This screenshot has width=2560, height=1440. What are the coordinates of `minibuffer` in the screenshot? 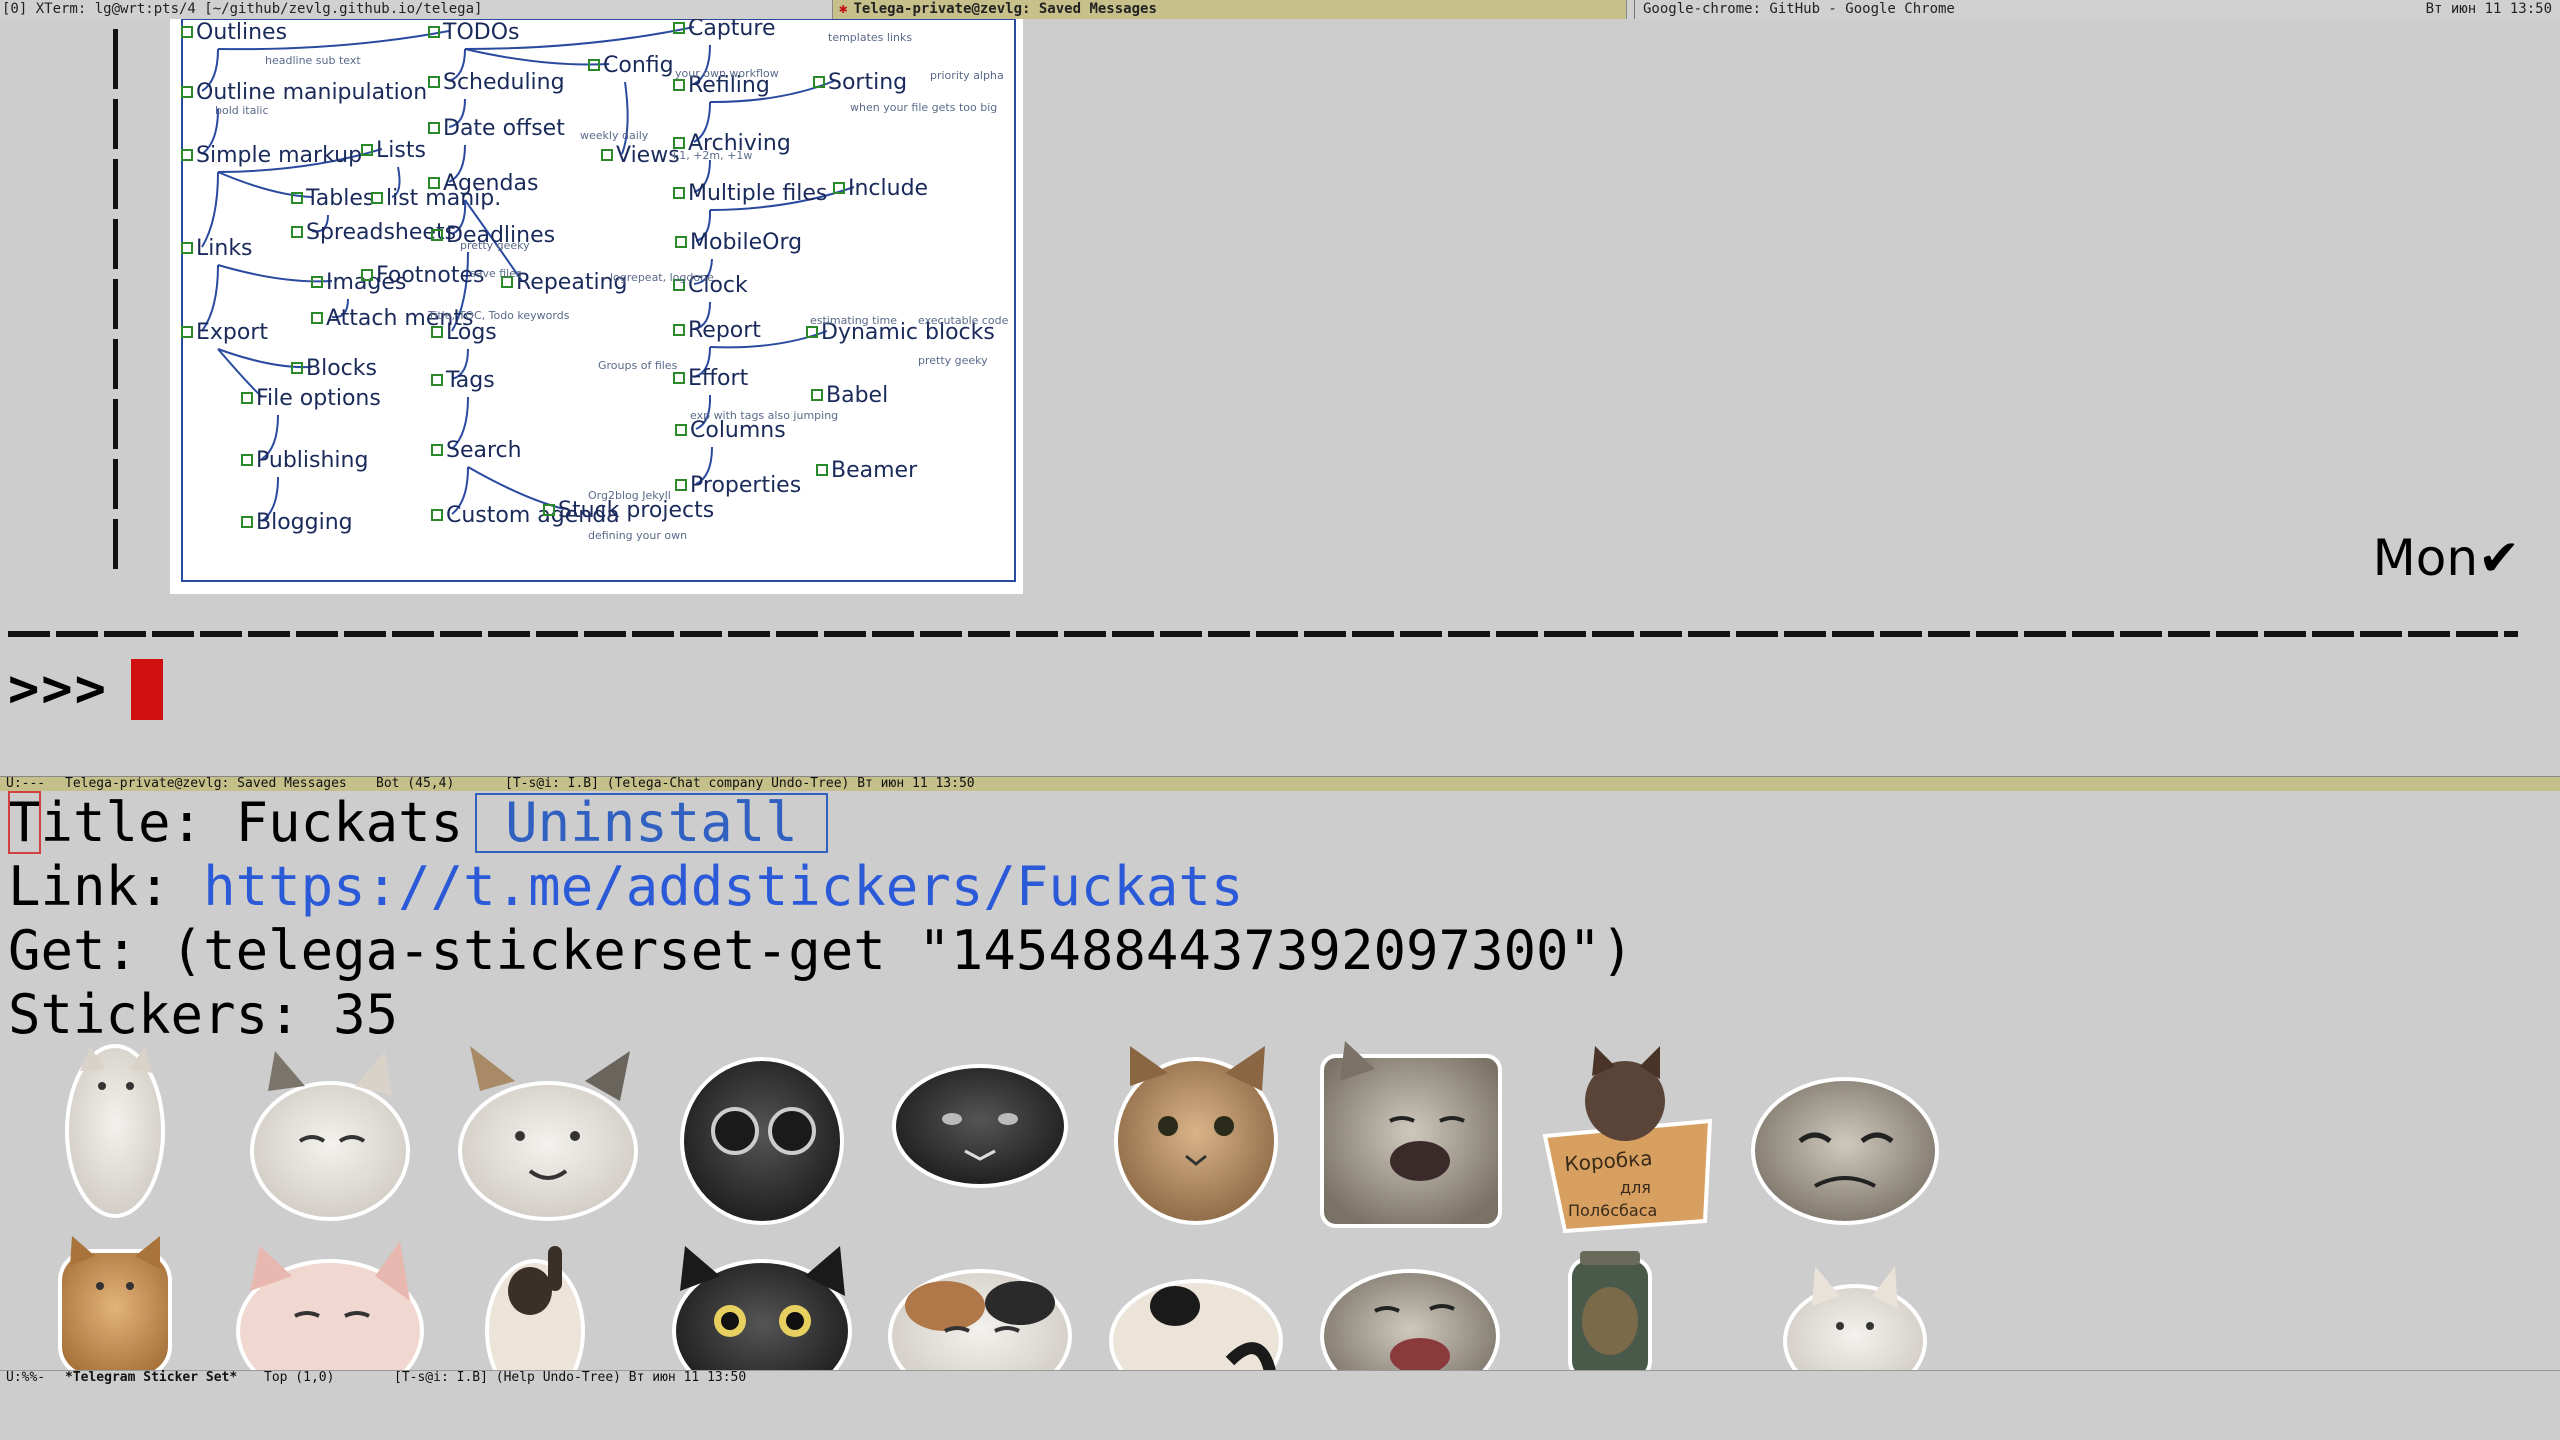 It's located at (1280, 1412).